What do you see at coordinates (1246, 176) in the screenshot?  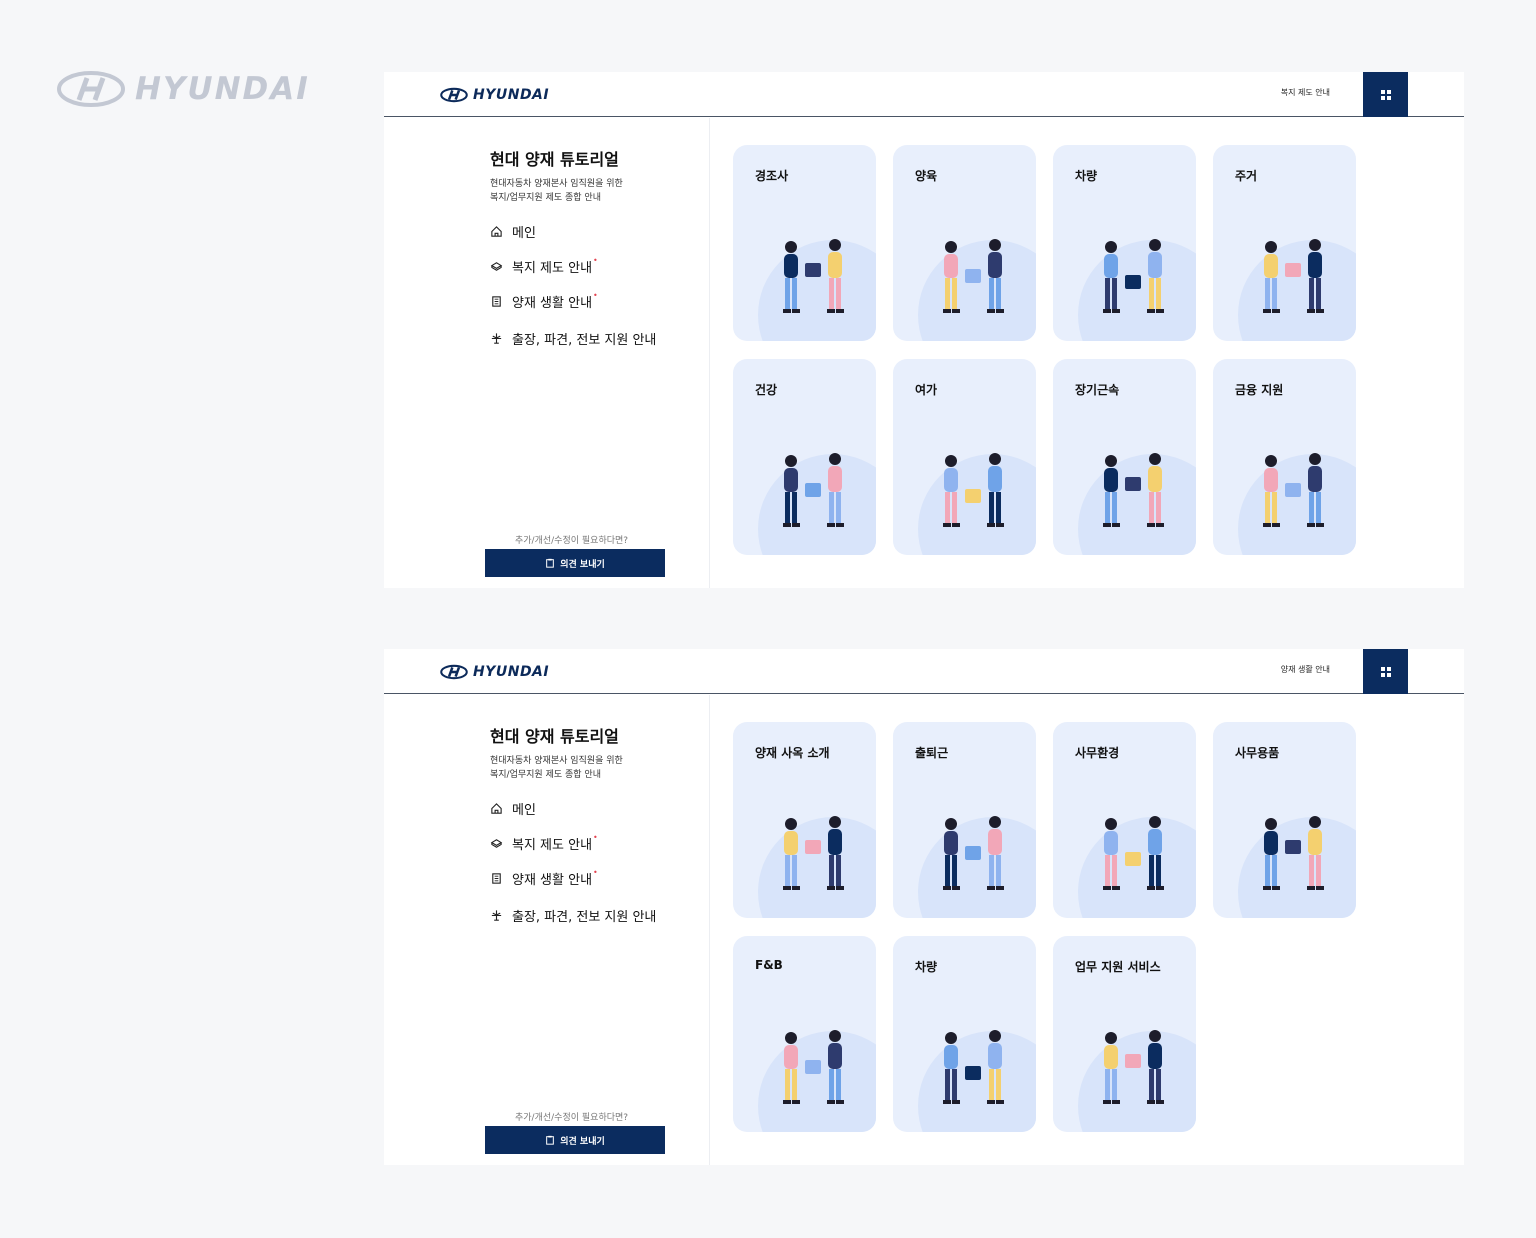 I see `card-label: 주거` at bounding box center [1246, 176].